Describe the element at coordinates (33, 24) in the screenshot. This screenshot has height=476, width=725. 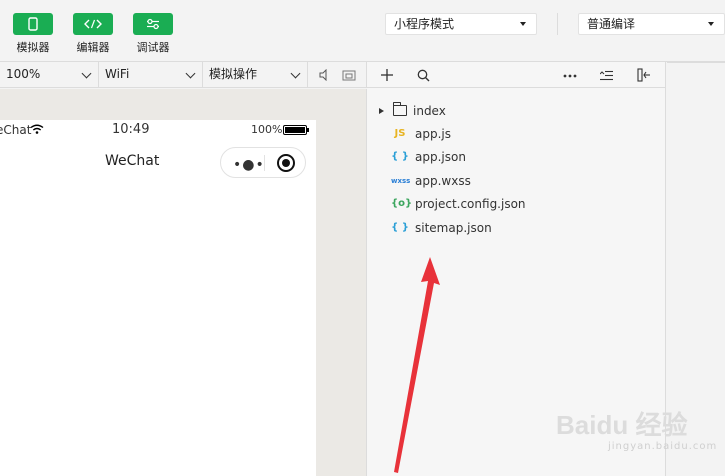
I see `phone-icon` at that location.